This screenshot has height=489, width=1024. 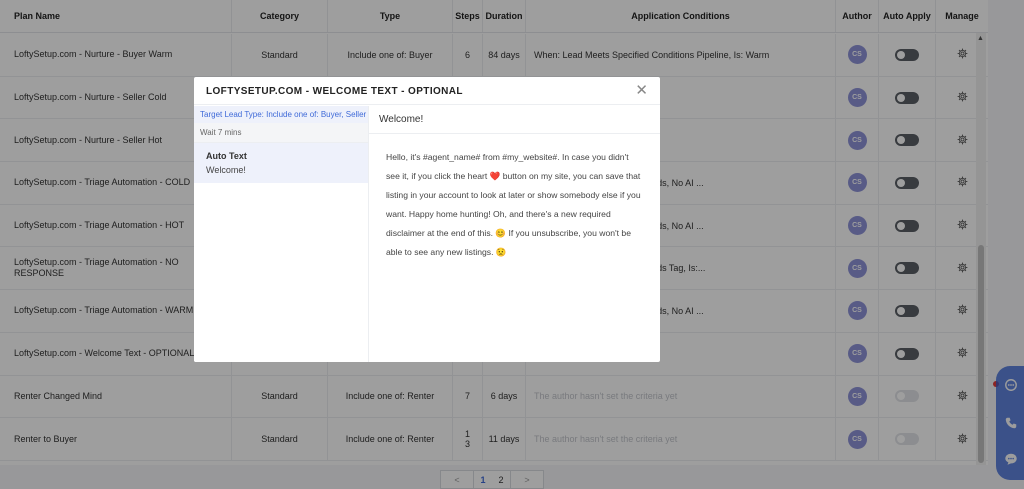 What do you see at coordinates (281, 133) in the screenshot?
I see `wait-label: Wait 7 mins` at bounding box center [281, 133].